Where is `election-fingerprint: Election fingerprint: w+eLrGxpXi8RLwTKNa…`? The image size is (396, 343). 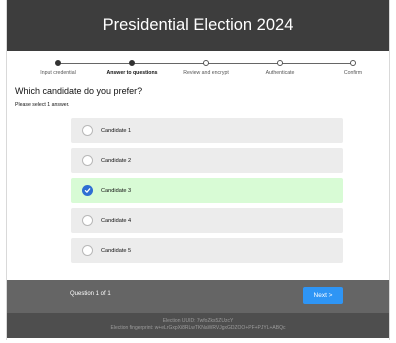 election-fingerprint: Election fingerprint: w+eLrGxpXi8RLwTKNa… is located at coordinates (198, 327).